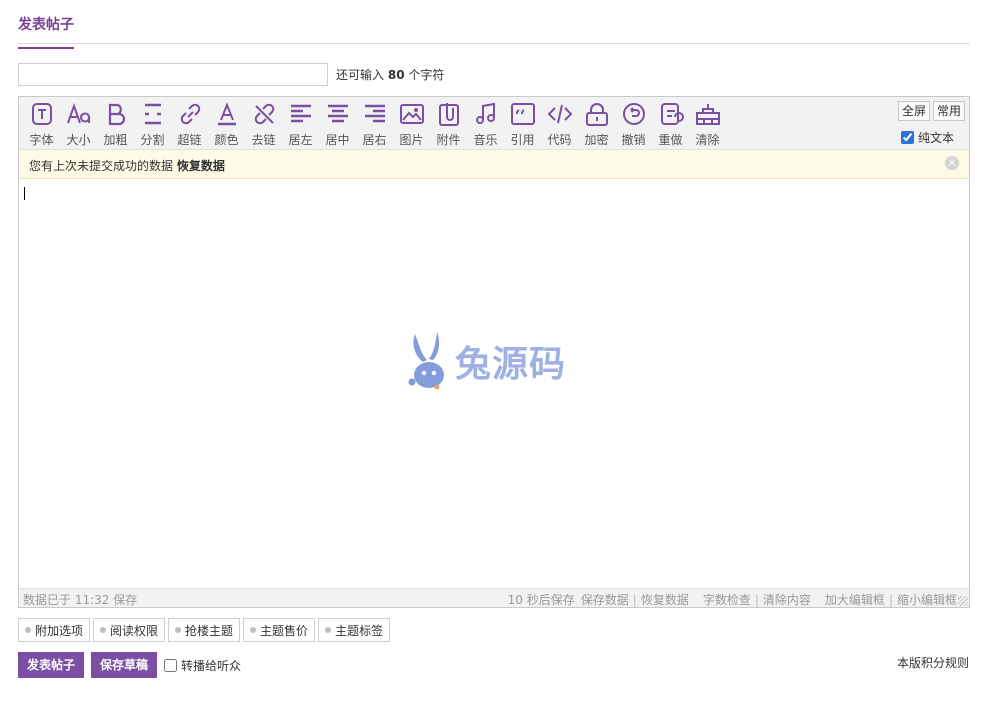 This screenshot has height=720, width=993. What do you see at coordinates (927, 599) in the screenshot?
I see `shrink-editor-link: 缩小编辑框` at bounding box center [927, 599].